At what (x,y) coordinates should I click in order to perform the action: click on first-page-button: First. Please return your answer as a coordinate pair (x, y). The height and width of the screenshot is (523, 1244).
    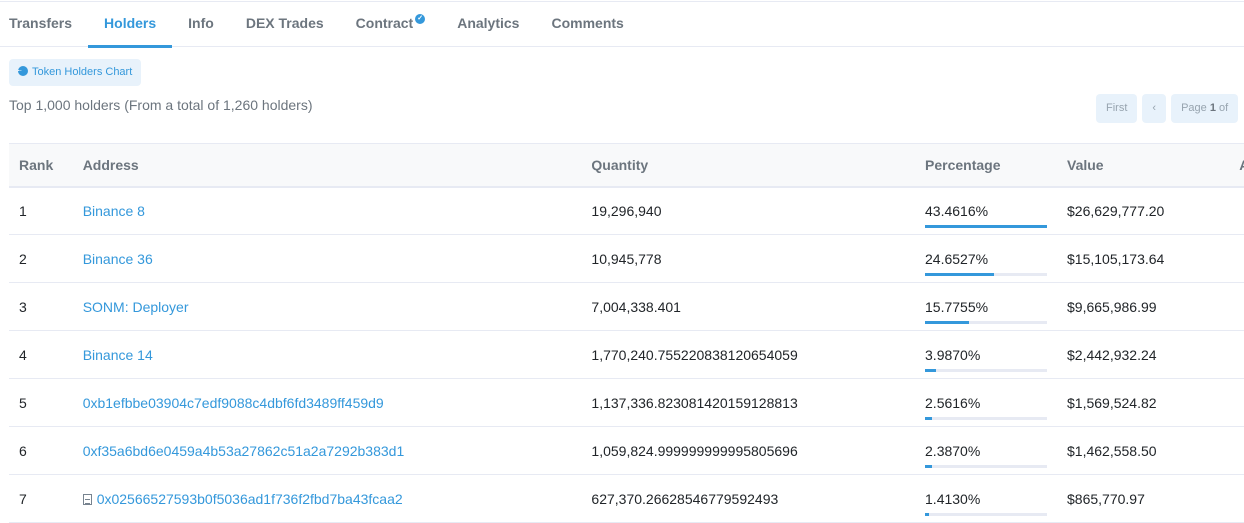
    Looking at the image, I should click on (1117, 108).